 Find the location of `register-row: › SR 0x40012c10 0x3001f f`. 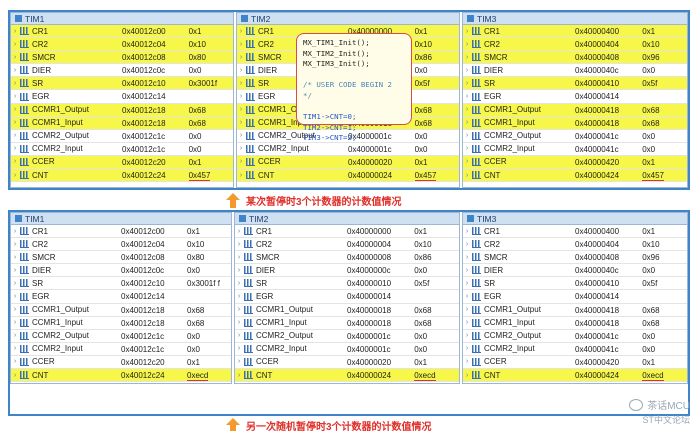

register-row: › SR 0x40012c10 0x3001f f is located at coordinates (121, 284).